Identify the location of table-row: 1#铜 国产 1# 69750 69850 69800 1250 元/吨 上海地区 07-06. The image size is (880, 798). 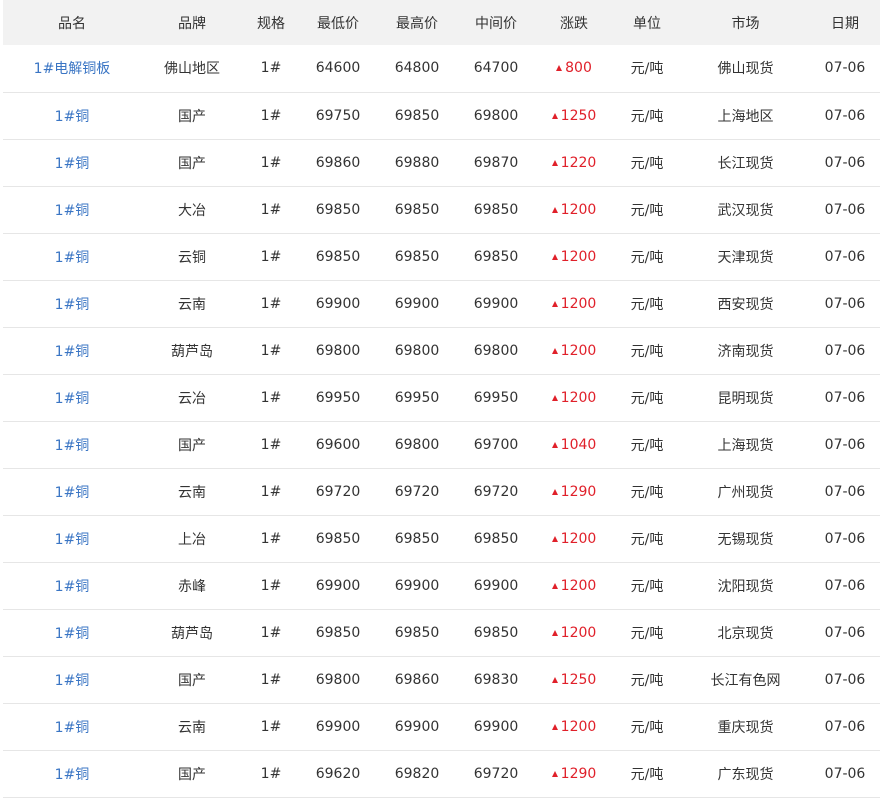
(441, 115).